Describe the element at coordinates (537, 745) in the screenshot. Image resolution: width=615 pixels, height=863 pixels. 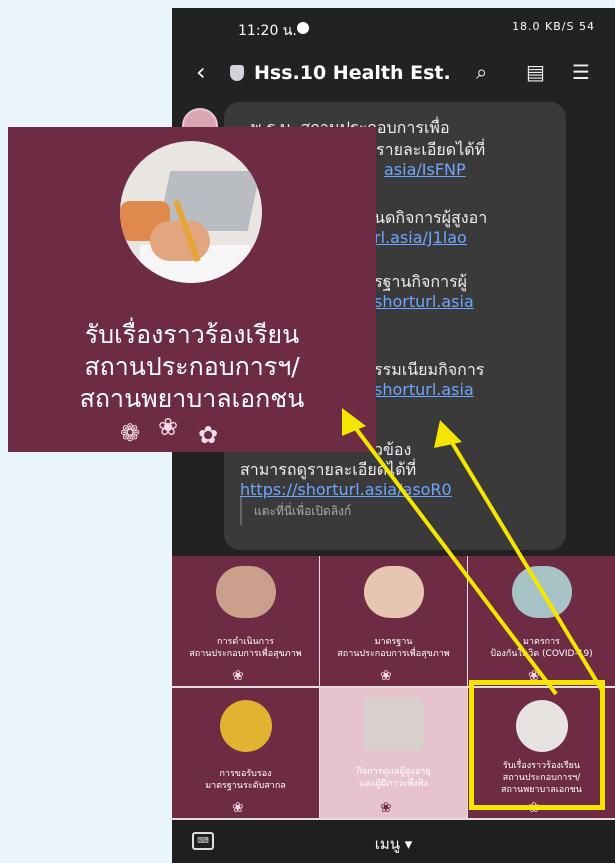
I see `highlight-box` at that location.